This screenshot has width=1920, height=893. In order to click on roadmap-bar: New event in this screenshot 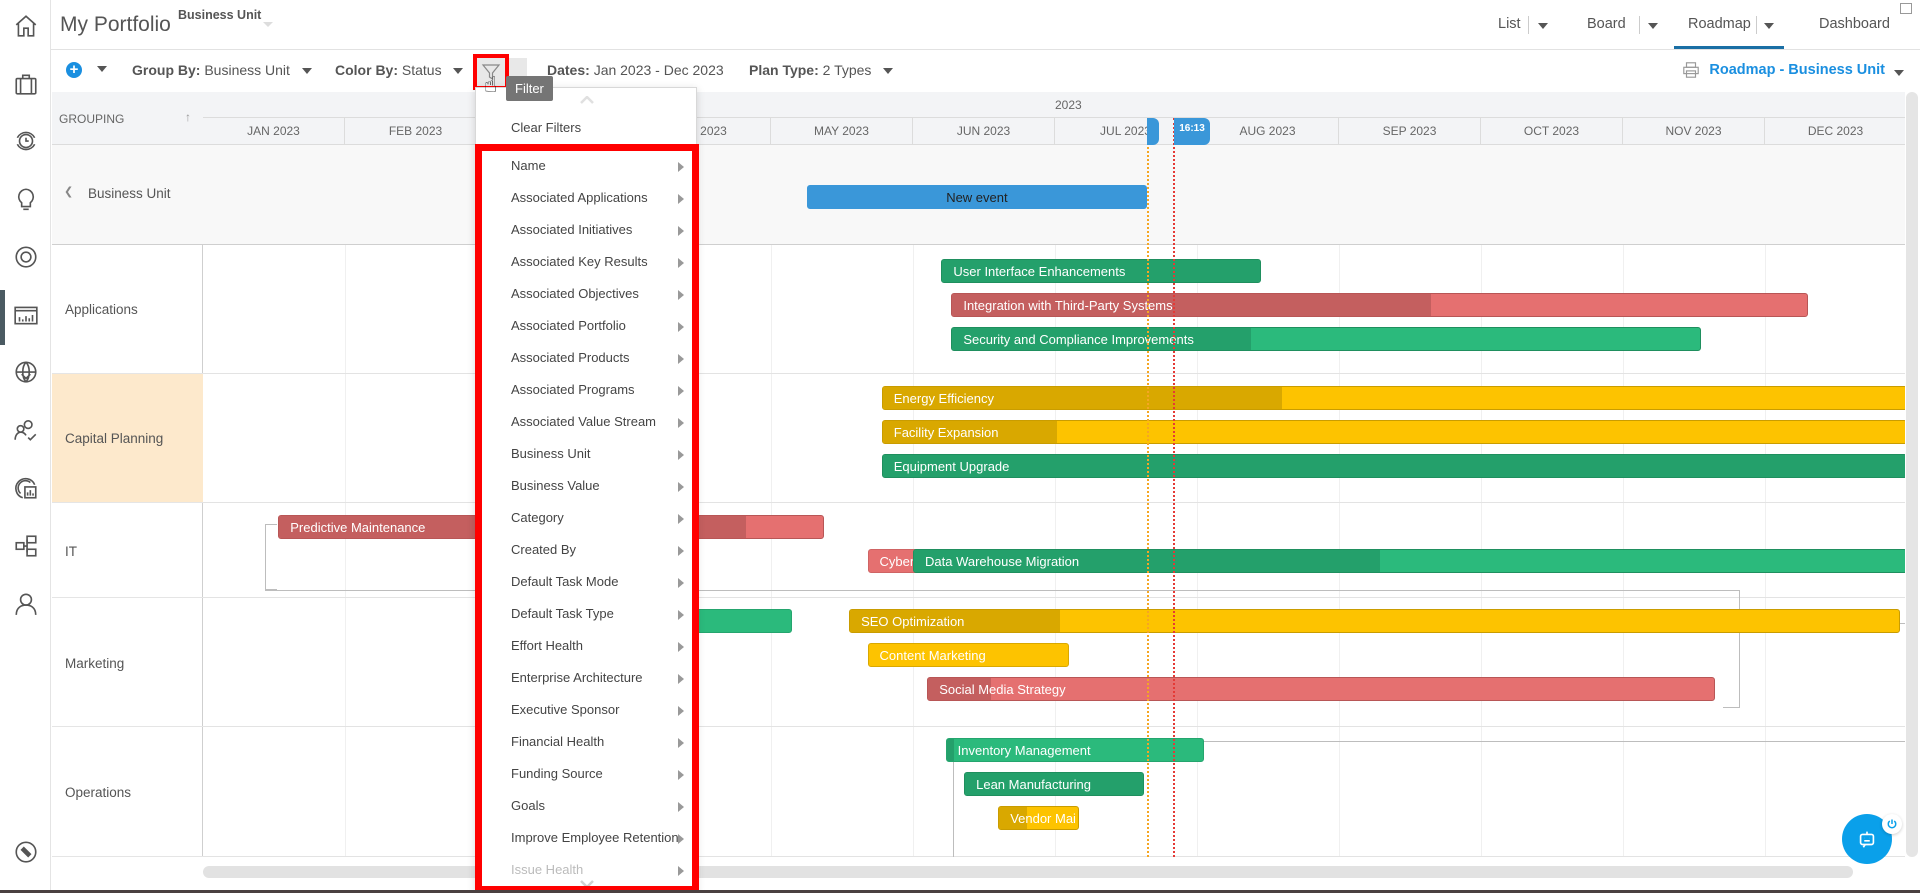, I will do `click(977, 197)`.